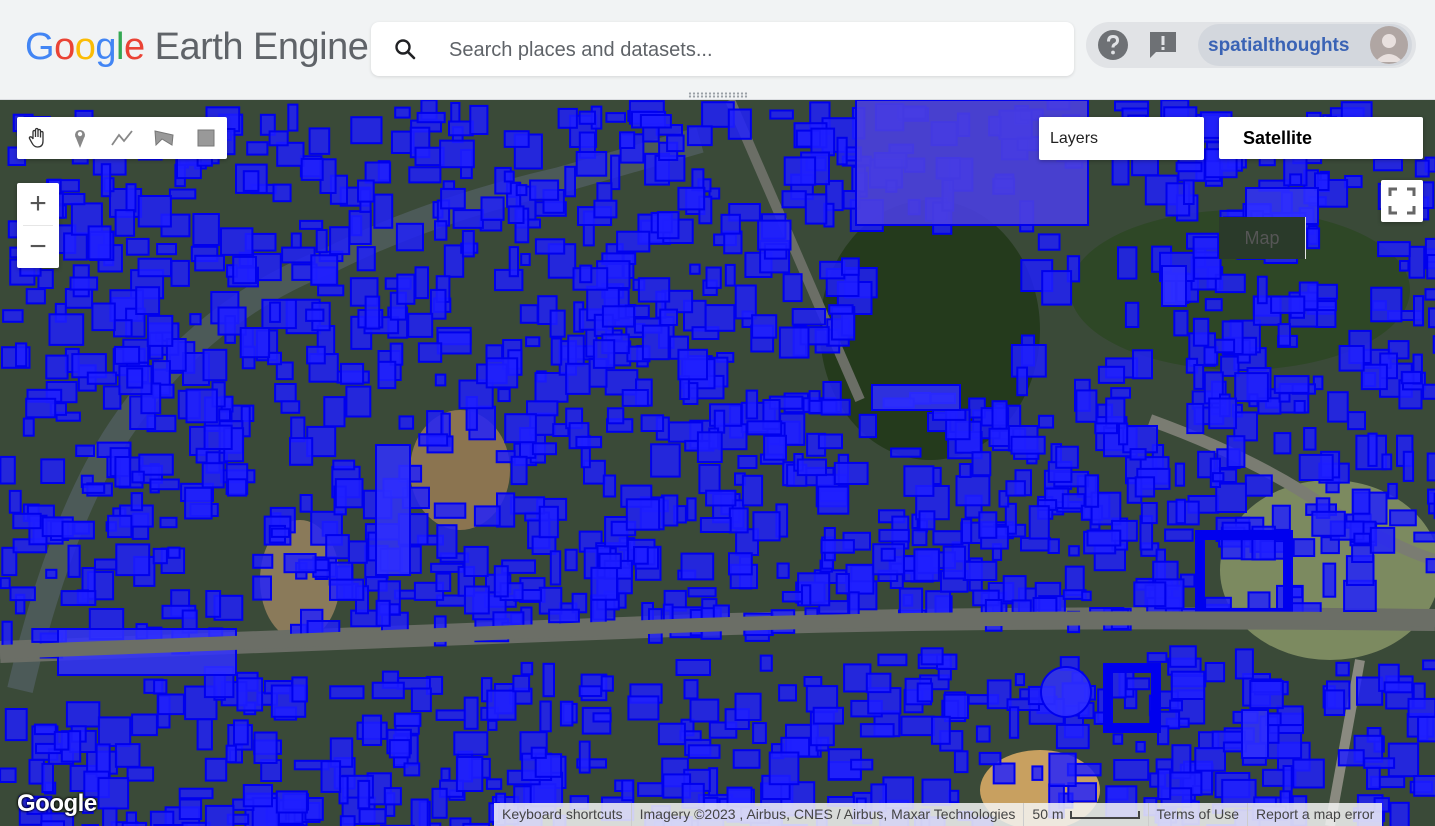 The height and width of the screenshot is (826, 1435). I want to click on map-type-map-button: Map, so click(1262, 238).